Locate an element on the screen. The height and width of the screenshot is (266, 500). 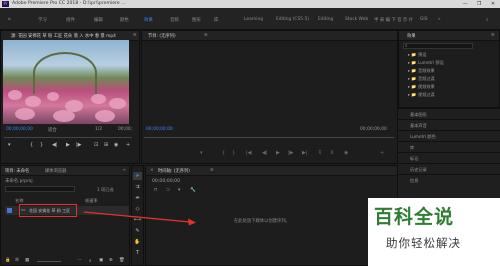
watermark-logo: 百科全说 助你轻松解决 is located at coordinates (434, 232).